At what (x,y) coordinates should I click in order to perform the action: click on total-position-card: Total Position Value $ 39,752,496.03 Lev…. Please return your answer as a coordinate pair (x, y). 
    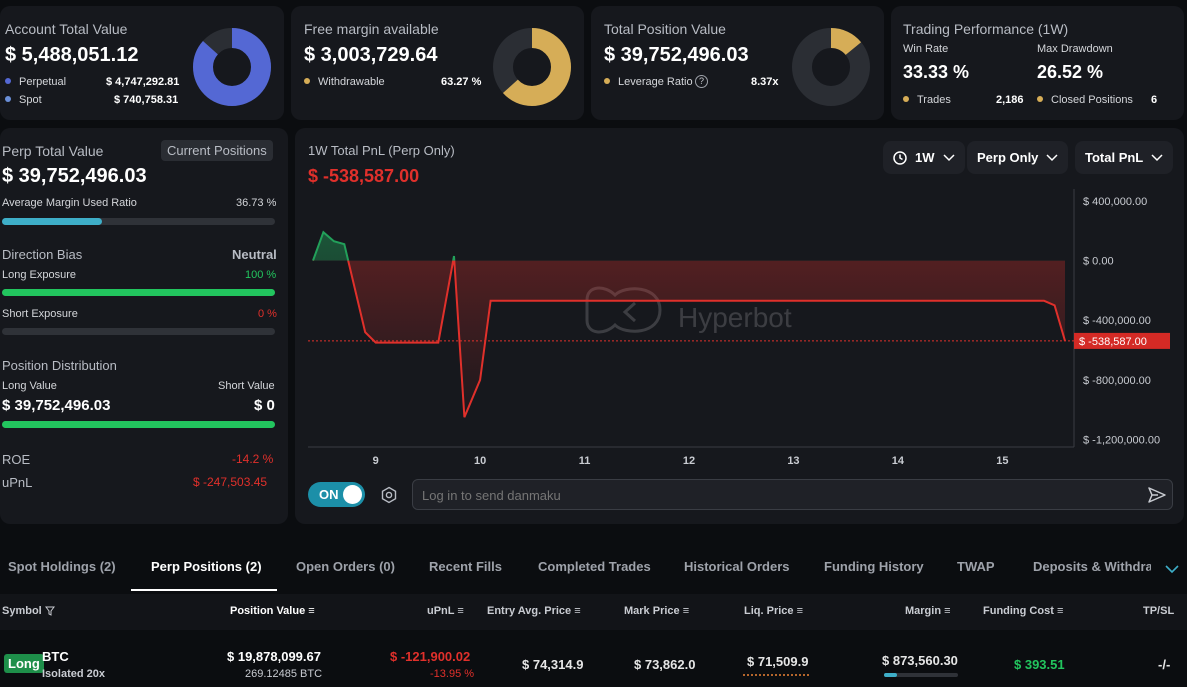
    Looking at the image, I should click on (737, 63).